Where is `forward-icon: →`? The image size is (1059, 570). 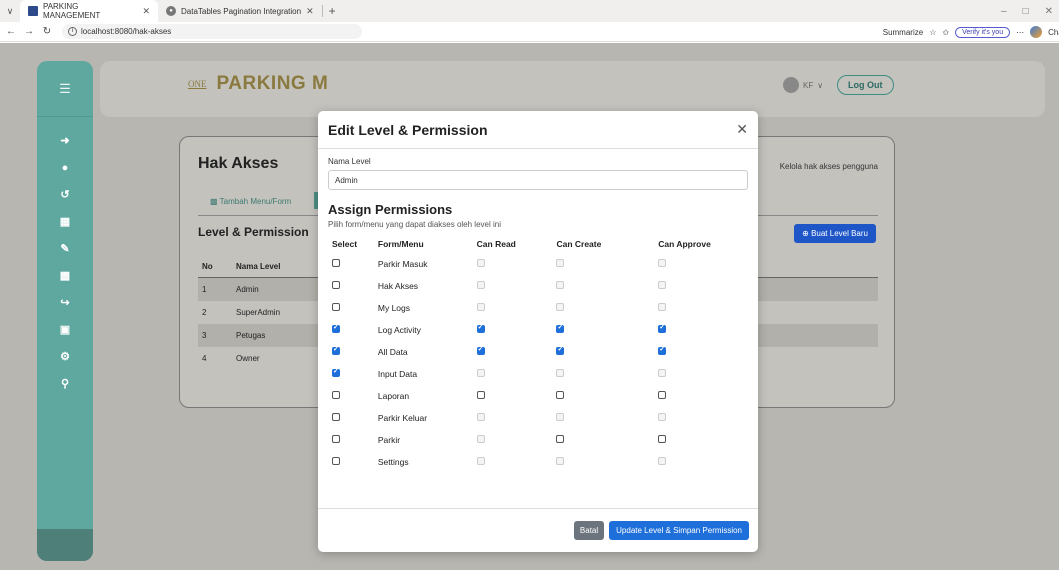
forward-icon: → is located at coordinates (29, 31).